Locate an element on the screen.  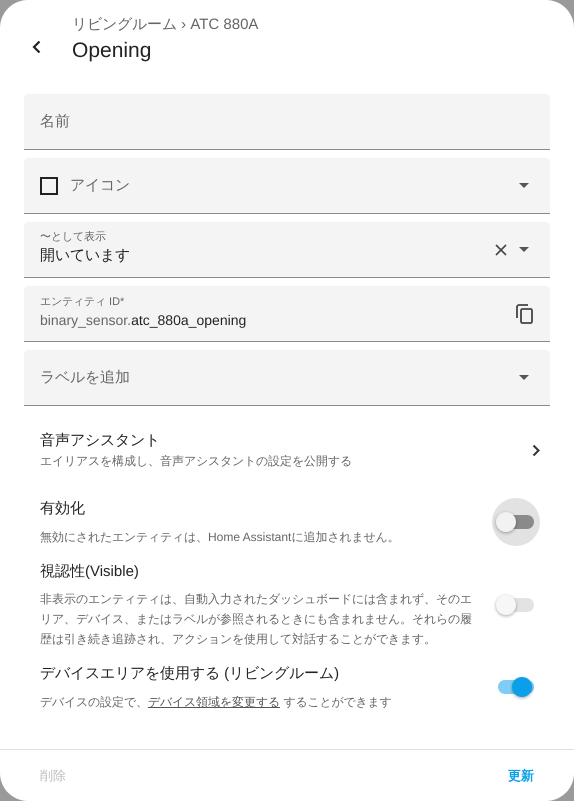
setting-description: 無効にされたエンティティは、Home Assistantに追加されません。 is located at coordinates (220, 537).